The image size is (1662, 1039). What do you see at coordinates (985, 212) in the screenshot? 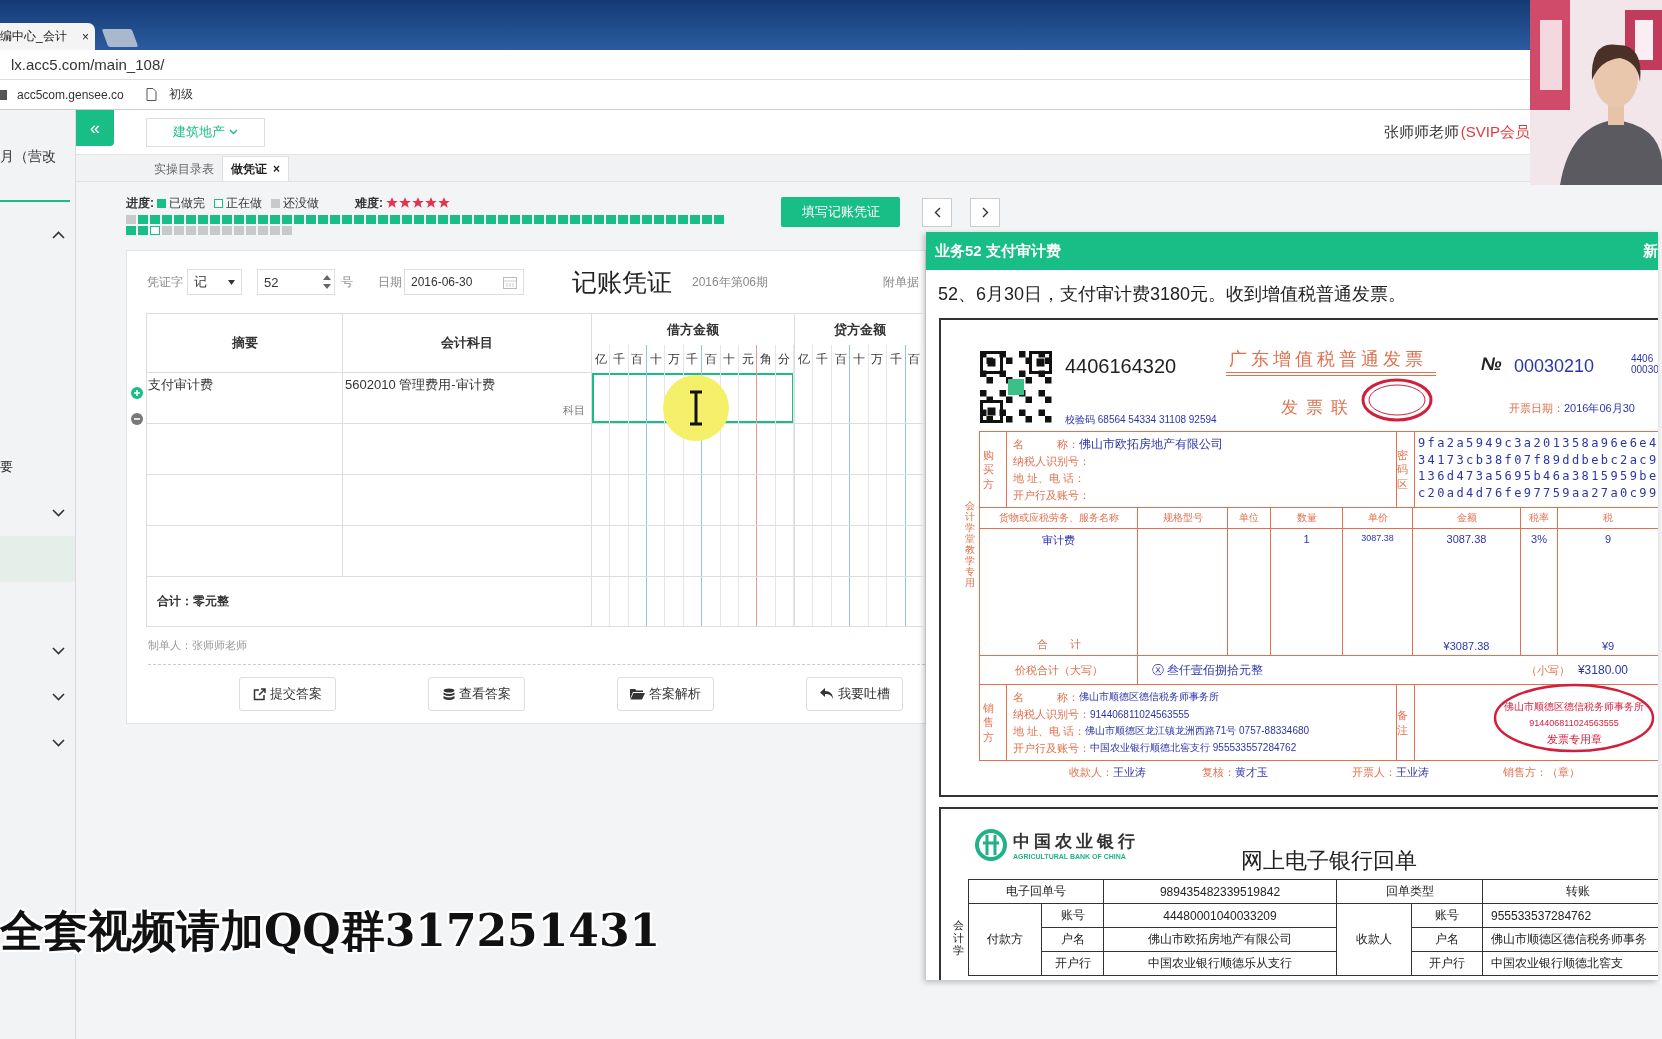
I see `next-button` at bounding box center [985, 212].